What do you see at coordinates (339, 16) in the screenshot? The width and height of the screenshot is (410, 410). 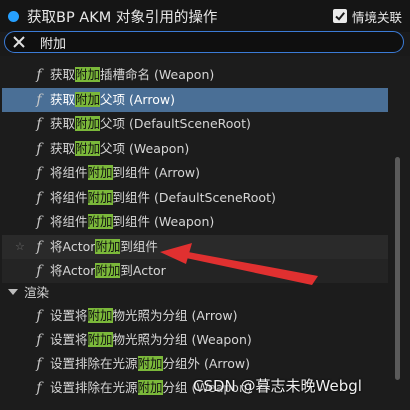 I see `checkbox-checked-icon` at bounding box center [339, 16].